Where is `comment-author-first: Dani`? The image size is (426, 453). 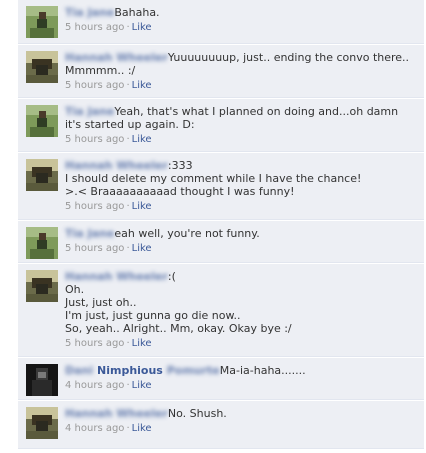 comment-author-first: Dani is located at coordinates (79, 370).